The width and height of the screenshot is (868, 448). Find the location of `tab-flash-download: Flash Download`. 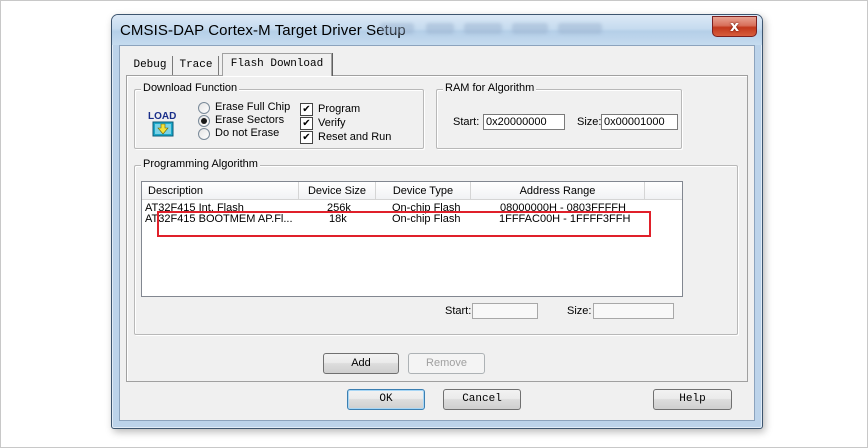

tab-flash-download: Flash Download is located at coordinates (277, 64).